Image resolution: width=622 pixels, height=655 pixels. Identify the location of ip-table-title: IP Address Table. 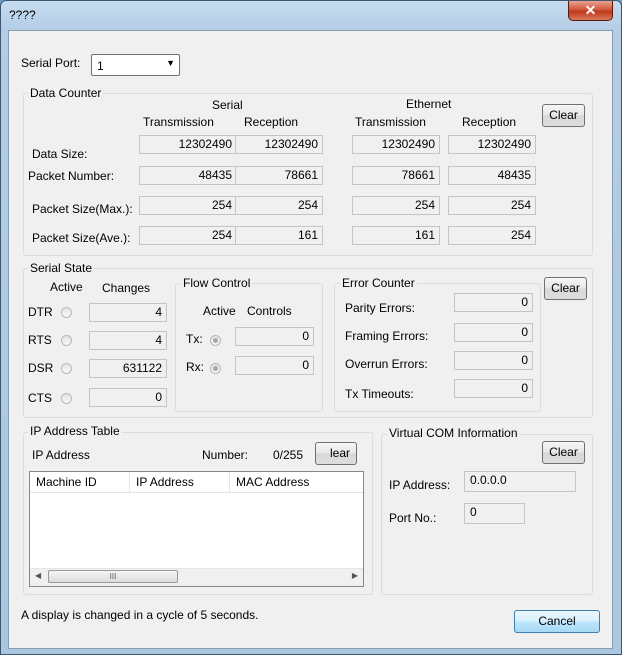
(75, 431).